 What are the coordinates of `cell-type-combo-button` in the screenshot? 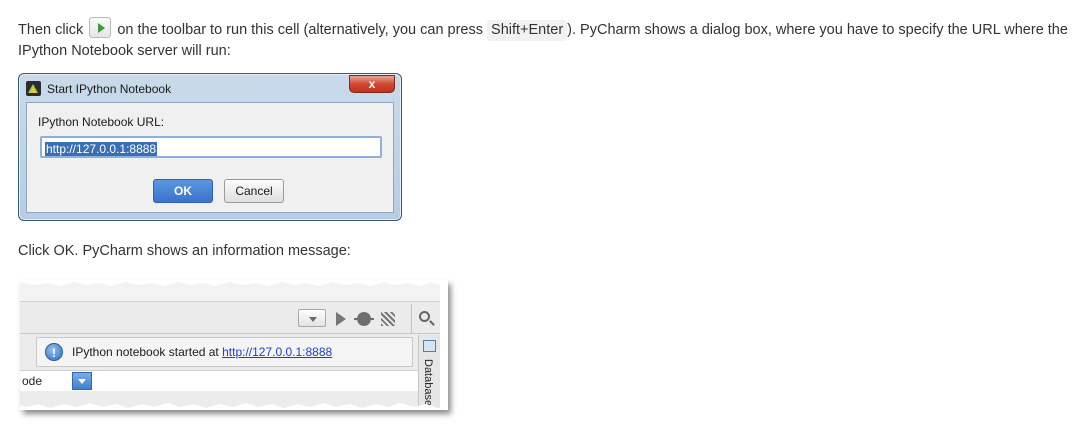 It's located at (82, 381).